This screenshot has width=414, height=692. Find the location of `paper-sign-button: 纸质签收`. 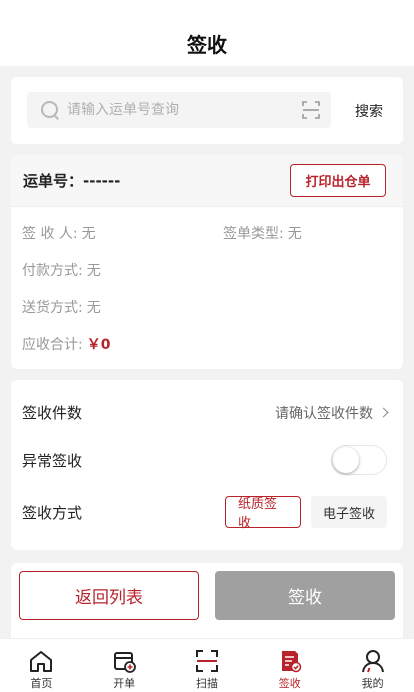

paper-sign-button: 纸质签收 is located at coordinates (263, 513).